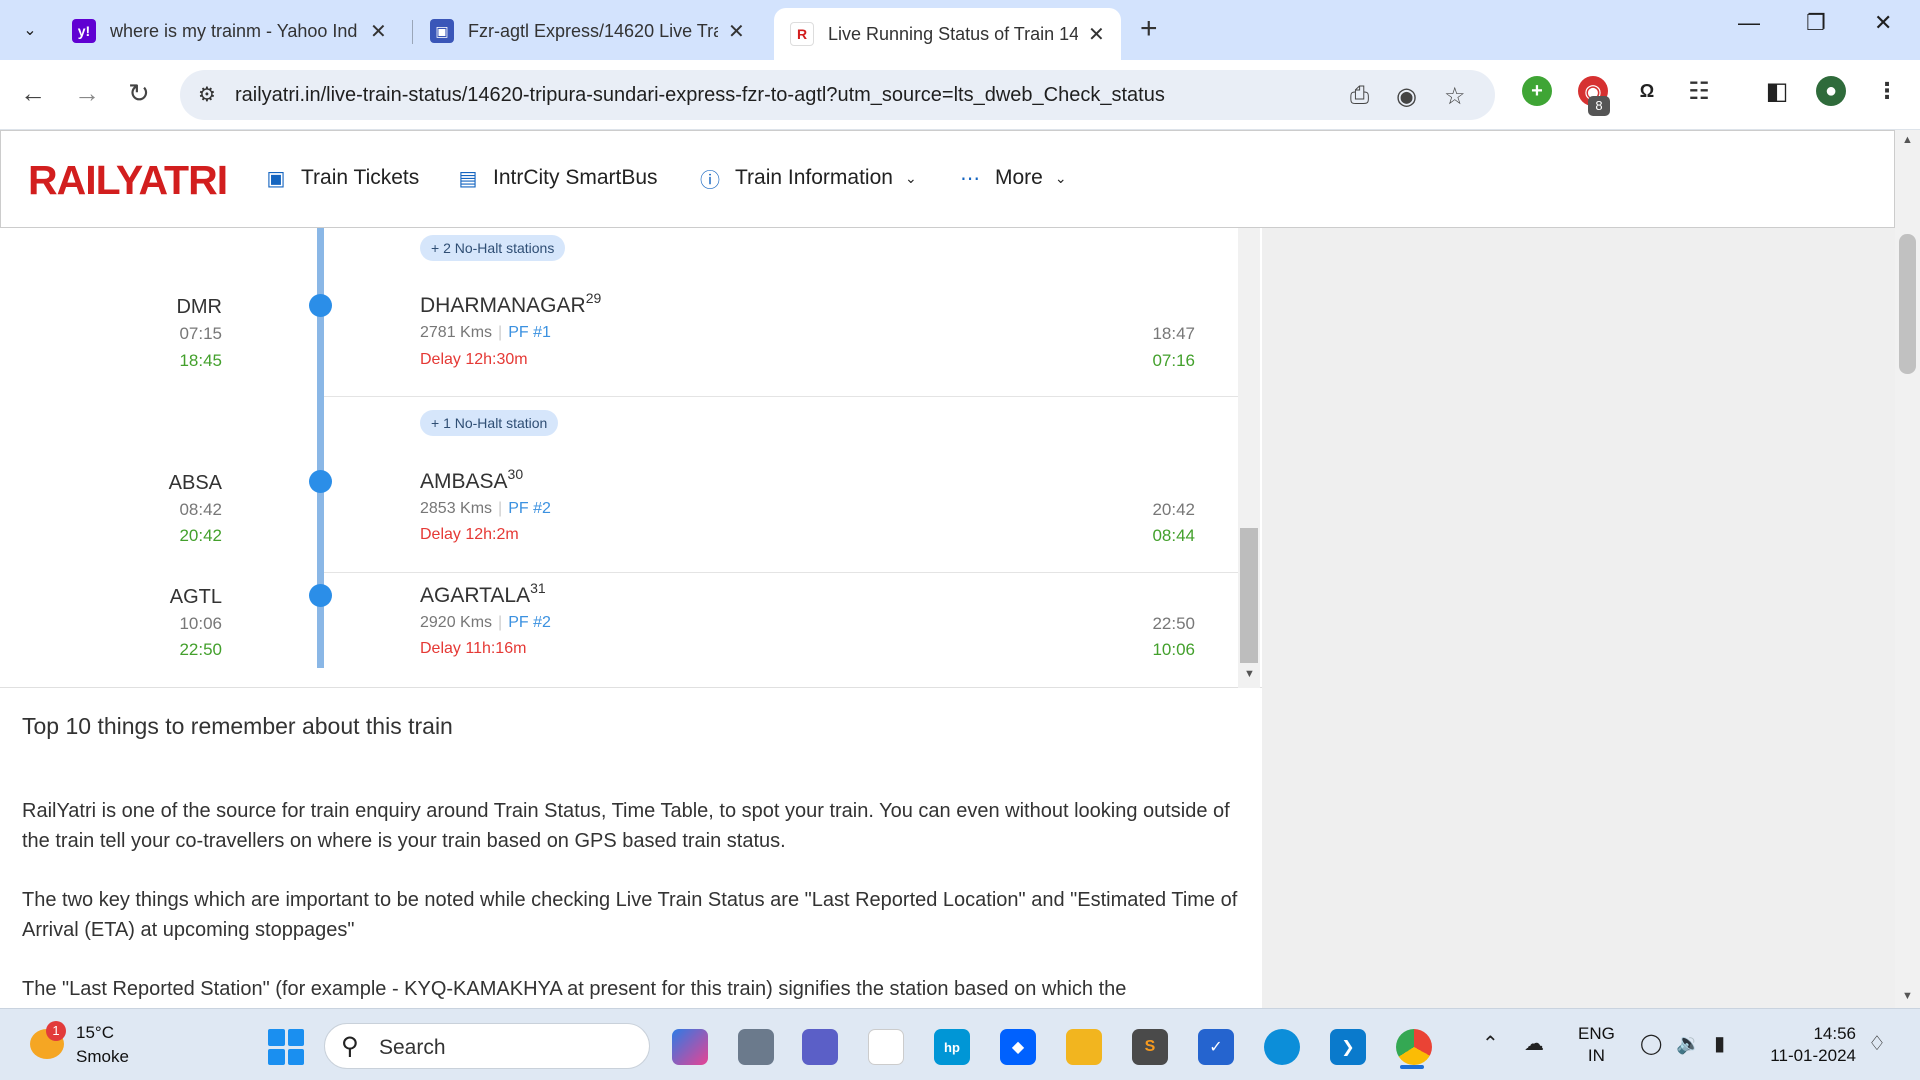  I want to click on train-icon: ▣, so click(442, 31).